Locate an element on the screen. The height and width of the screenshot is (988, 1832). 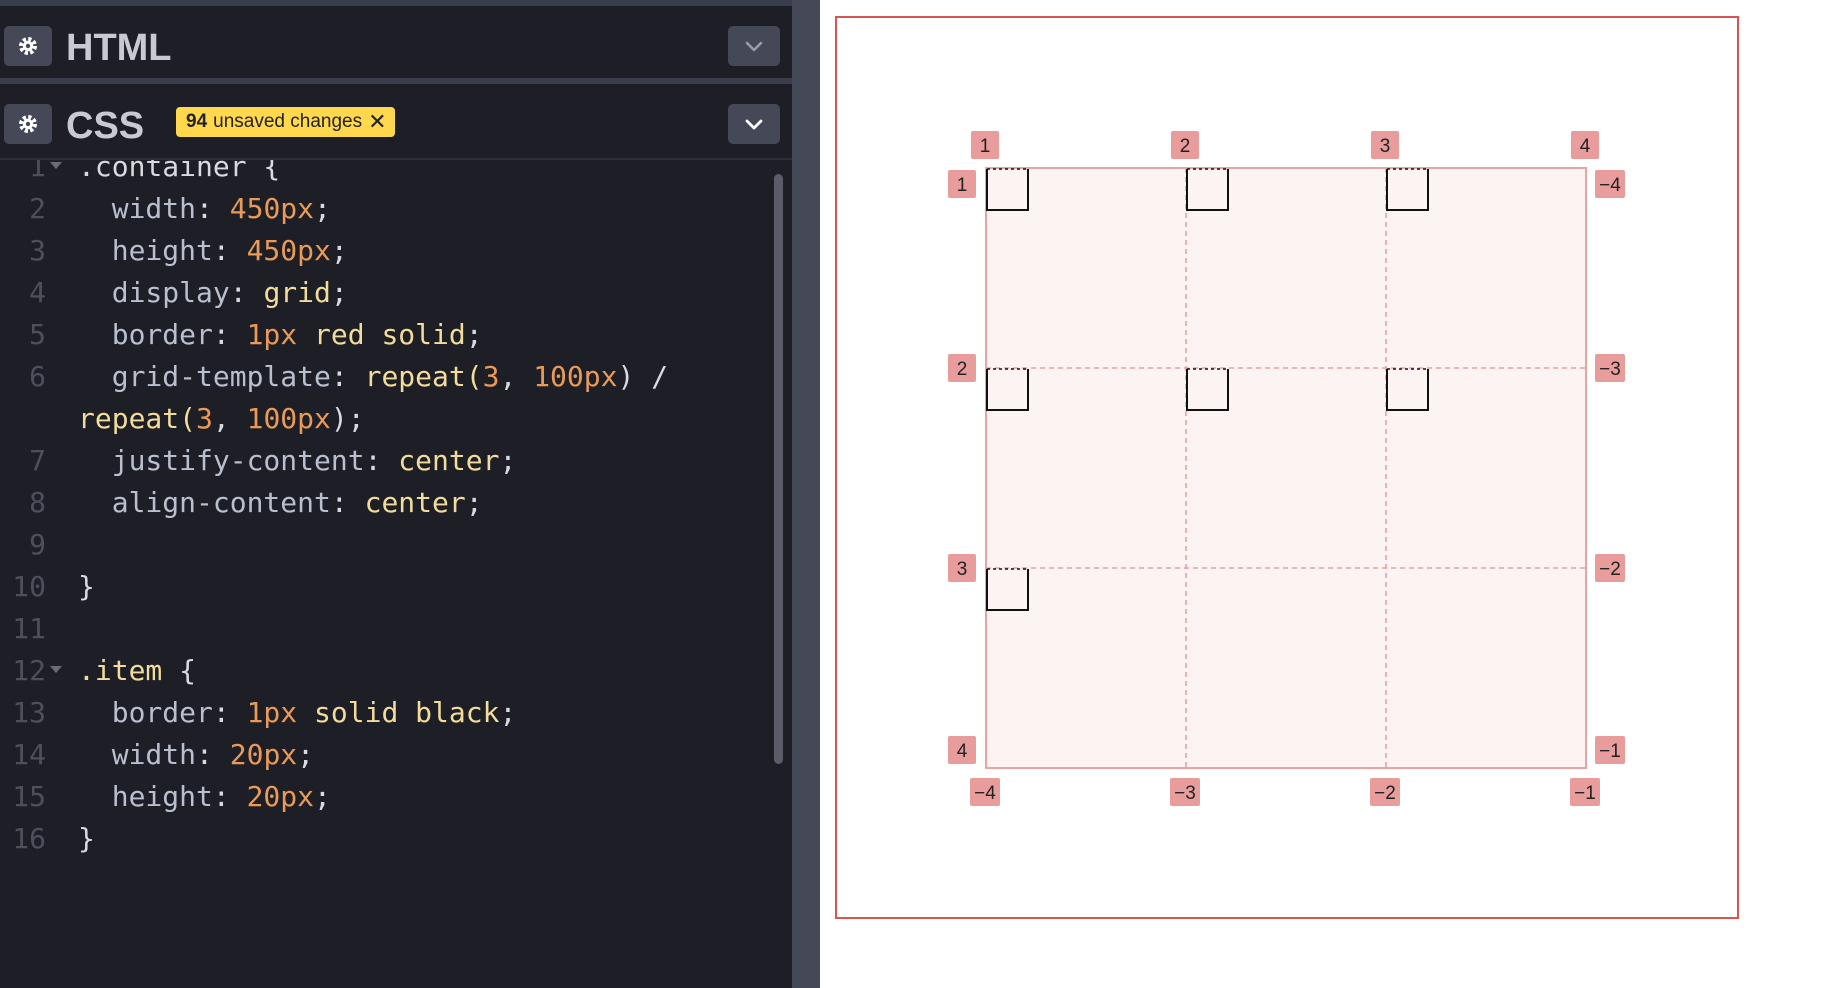
top-line-label: 3 is located at coordinates (1385, 146).